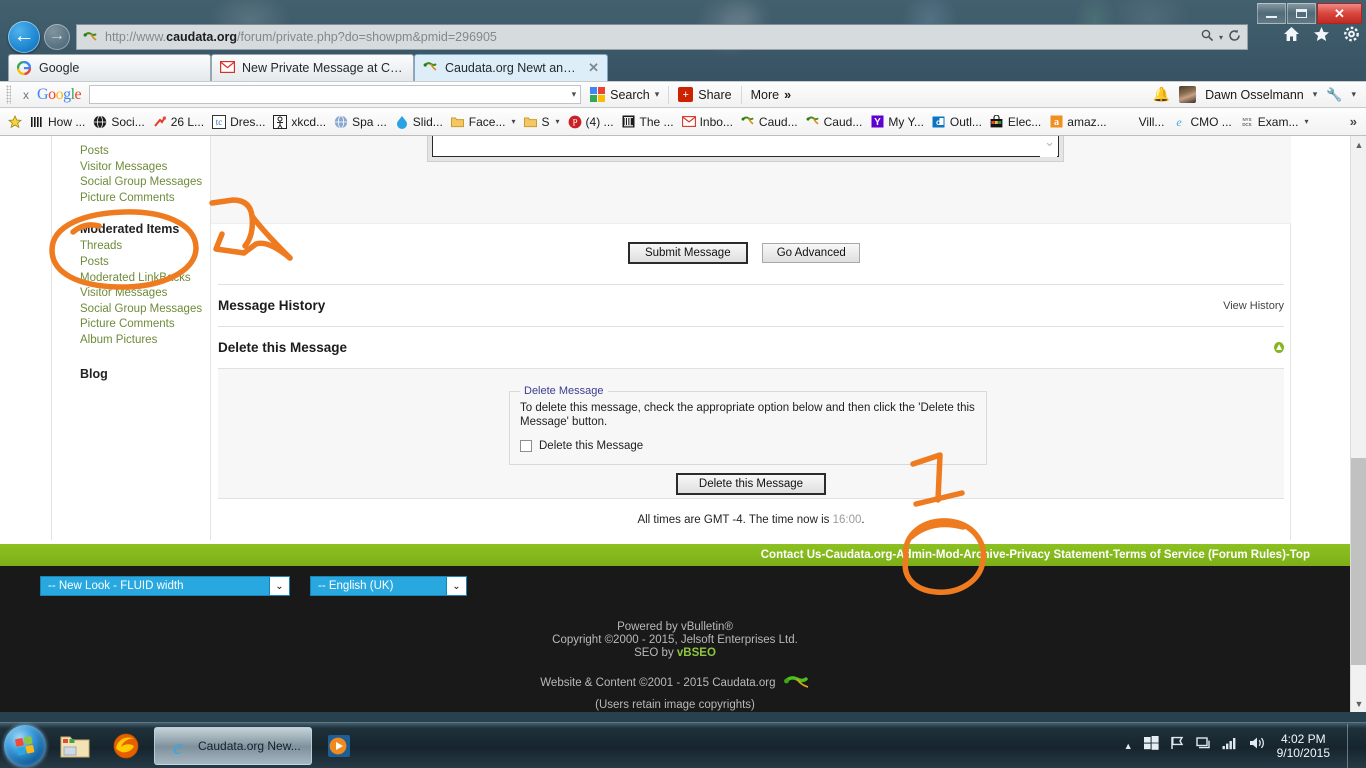 This screenshot has height=768, width=1366. I want to click on taskbar-item-media-player, so click(339, 746).